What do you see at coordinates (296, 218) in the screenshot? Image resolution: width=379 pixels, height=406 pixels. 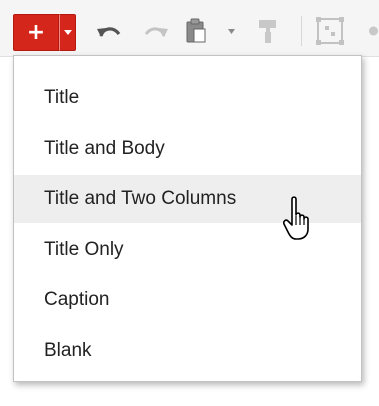 I see `hand-cursor-icon` at bounding box center [296, 218].